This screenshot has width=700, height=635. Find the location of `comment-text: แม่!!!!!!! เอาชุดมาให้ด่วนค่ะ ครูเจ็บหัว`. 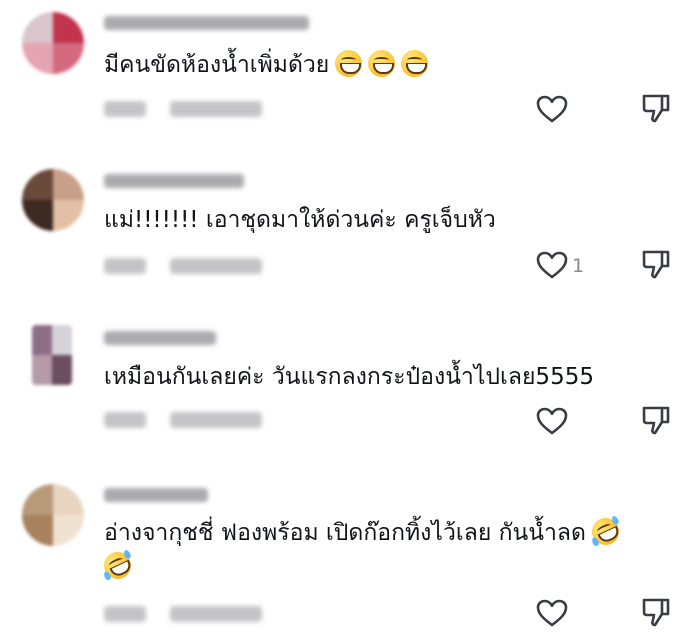

comment-text: แม่!!!!!!! เอาชุดมาให้ด่วนค่ะ ครูเจ็บหัว is located at coordinates (393, 220).